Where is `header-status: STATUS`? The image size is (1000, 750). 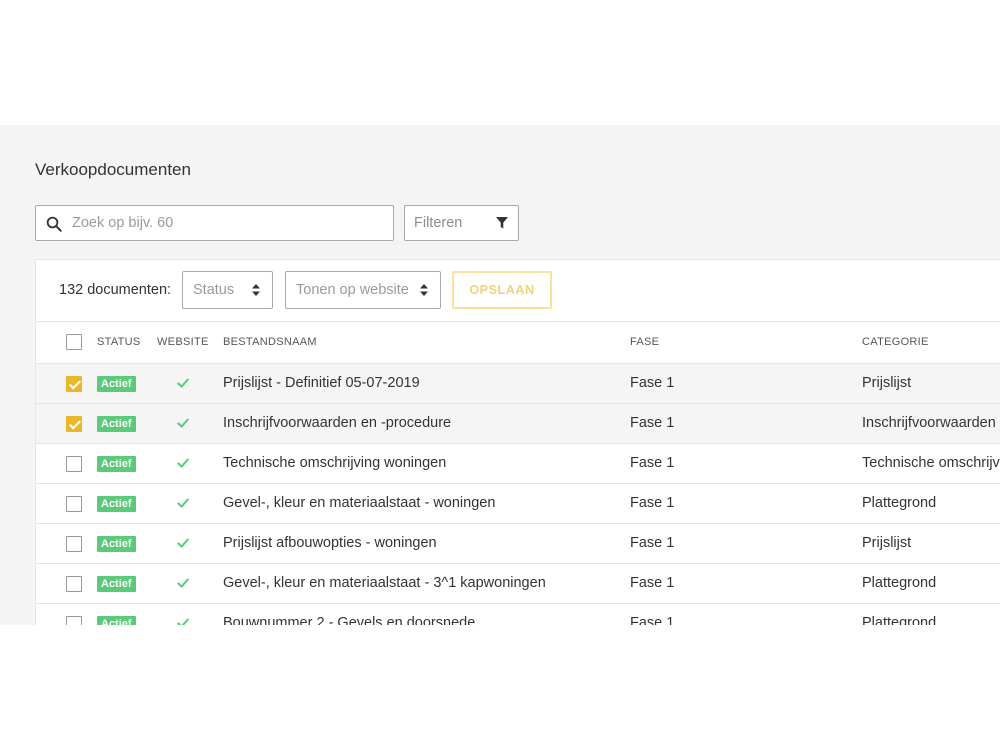 header-status: STATUS is located at coordinates (119, 342).